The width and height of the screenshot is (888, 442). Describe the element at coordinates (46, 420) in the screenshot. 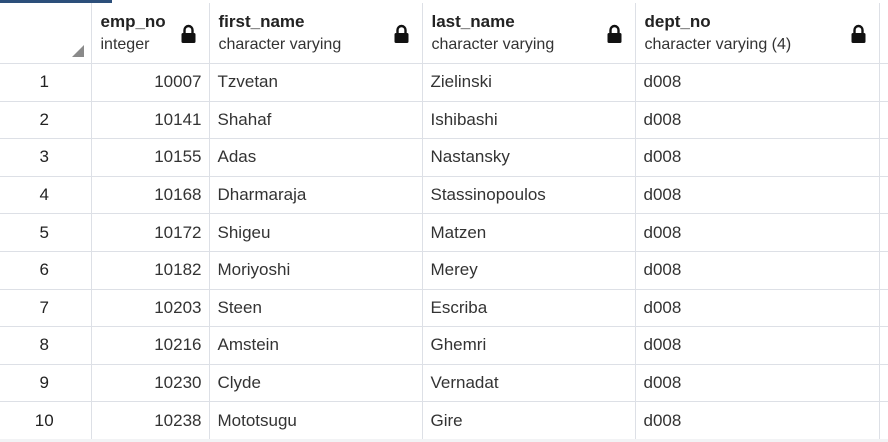

I see `row-number: 10` at that location.